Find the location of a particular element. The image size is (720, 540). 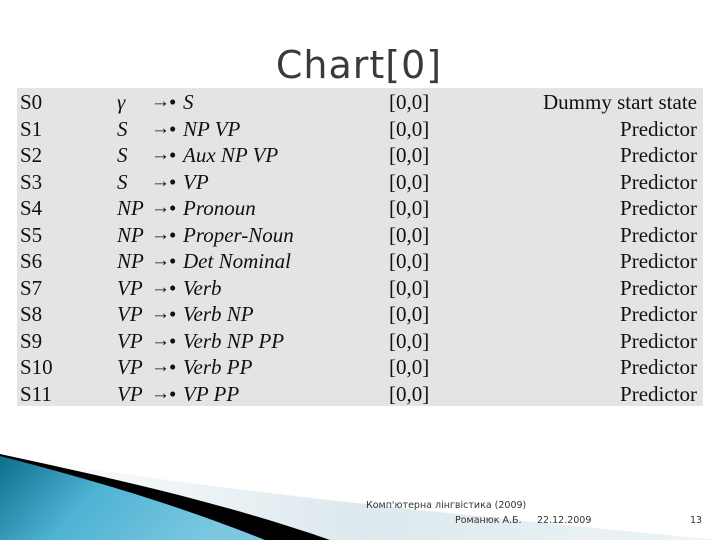

state-id: S6 is located at coordinates (31, 261).